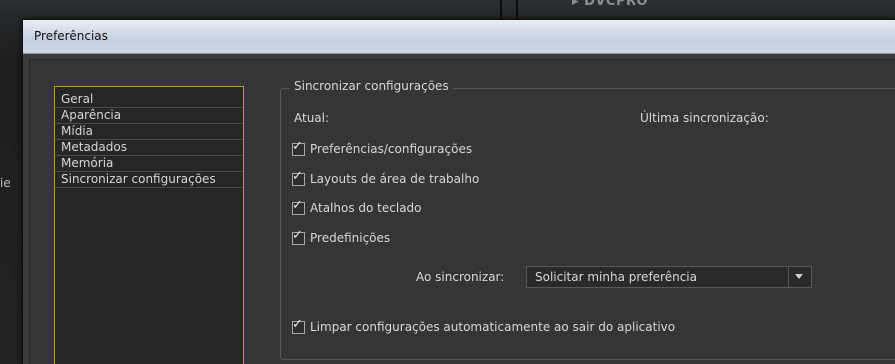  I want to click on sidebar-item-metadata: Metadados, so click(149, 148).